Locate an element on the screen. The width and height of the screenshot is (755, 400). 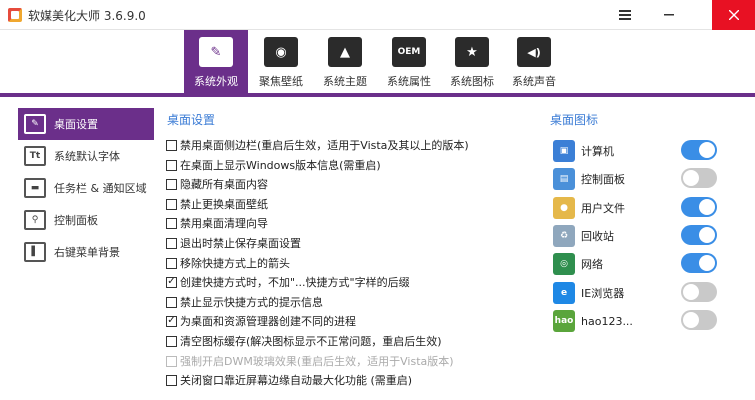
sidebar-item-label: 右键菜单背景 is located at coordinates (87, 252).